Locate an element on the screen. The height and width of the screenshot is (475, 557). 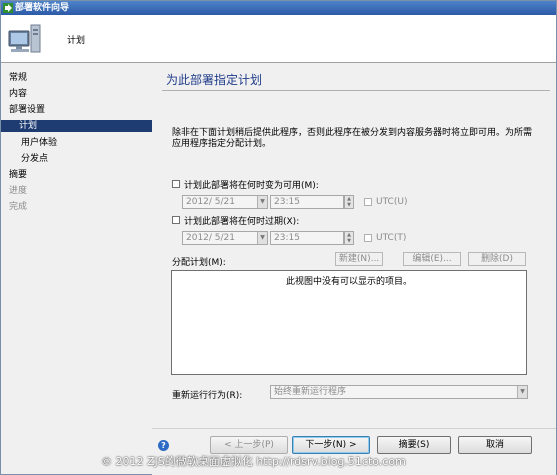
expire-time-spinner: ▲ ▼ is located at coordinates (349, 238).